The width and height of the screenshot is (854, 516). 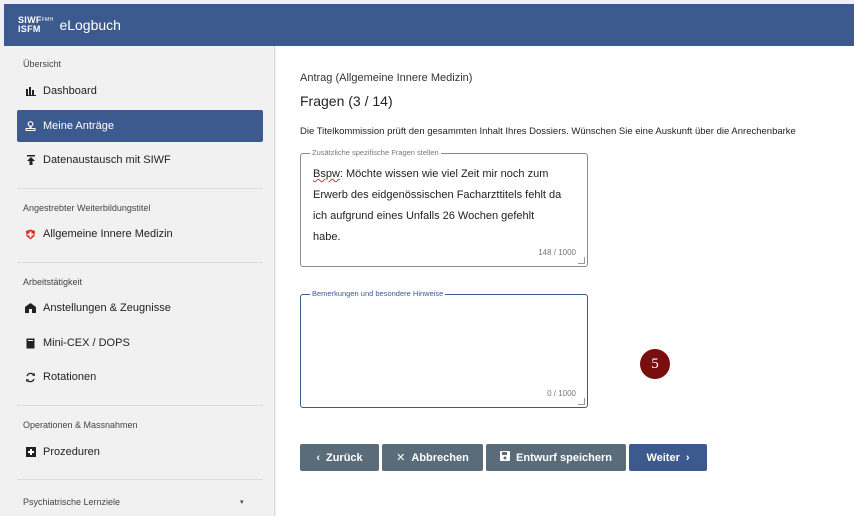 I want to click on chevron-down-icon: ▾, so click(x=242, y=502).